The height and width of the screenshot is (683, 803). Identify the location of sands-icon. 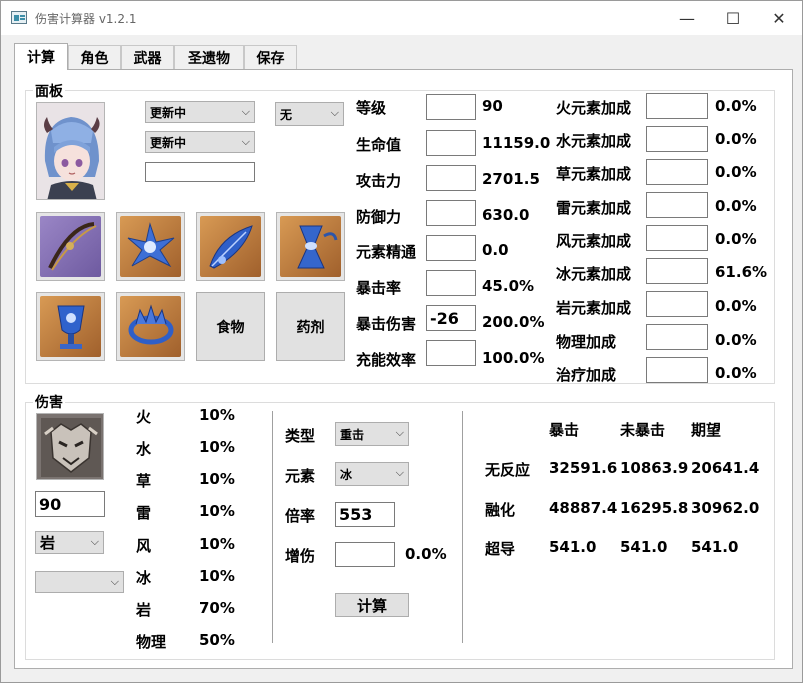
(317, 247).